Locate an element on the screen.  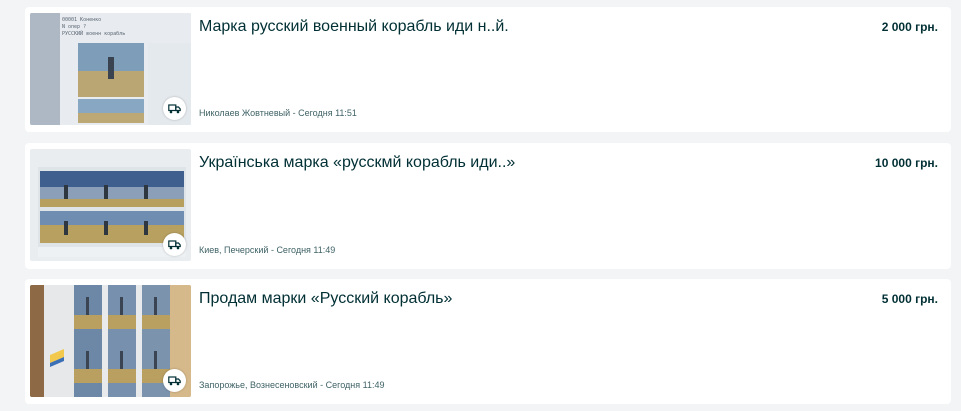
listing-location: Киев, Печерский is located at coordinates (234, 250).